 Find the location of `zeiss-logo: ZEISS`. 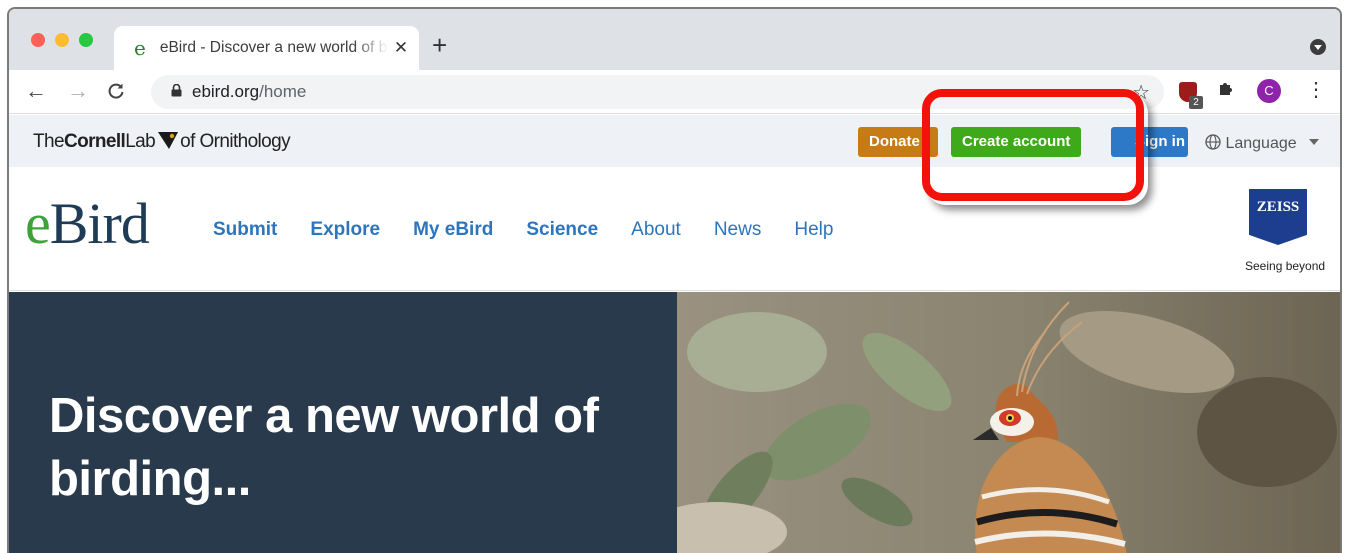

zeiss-logo: ZEISS is located at coordinates (1278, 217).